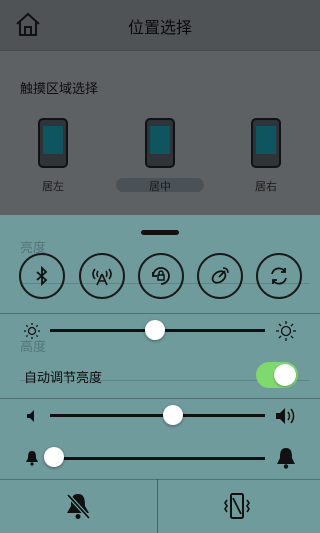  What do you see at coordinates (63, 378) in the screenshot?
I see `auto-brightness-label: 自动调节亮度` at bounding box center [63, 378].